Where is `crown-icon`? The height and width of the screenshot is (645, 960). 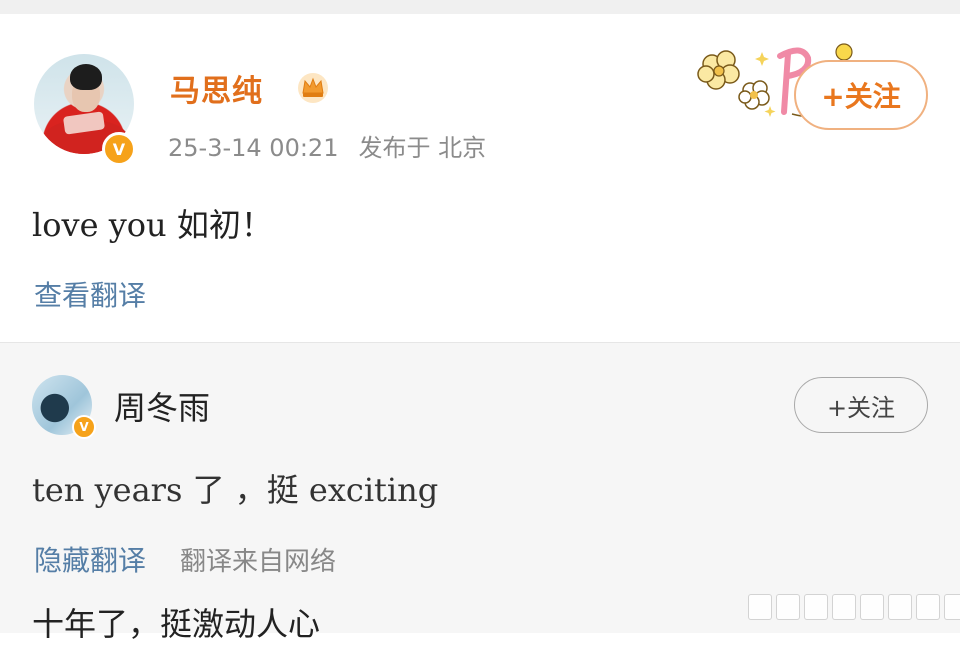
crown-icon is located at coordinates (313, 88).